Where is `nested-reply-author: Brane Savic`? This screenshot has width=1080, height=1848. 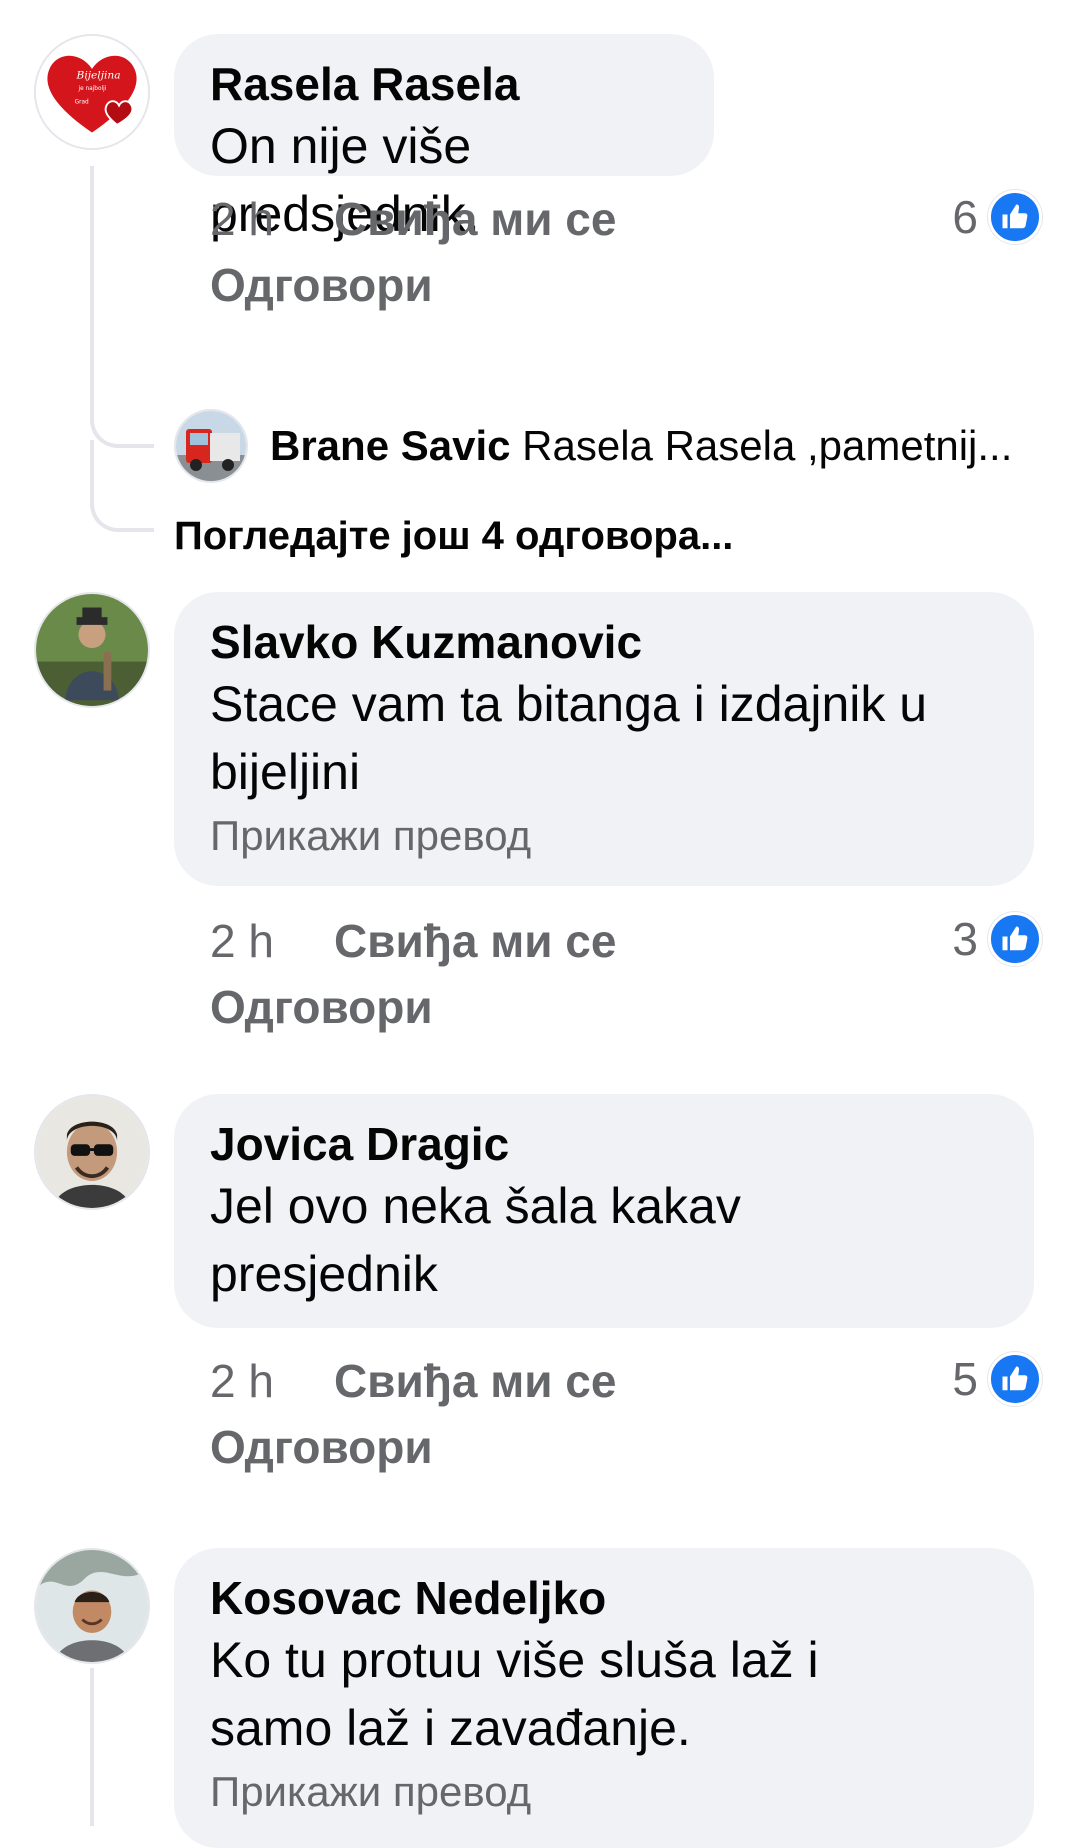 nested-reply-author: Brane Savic is located at coordinates (390, 445).